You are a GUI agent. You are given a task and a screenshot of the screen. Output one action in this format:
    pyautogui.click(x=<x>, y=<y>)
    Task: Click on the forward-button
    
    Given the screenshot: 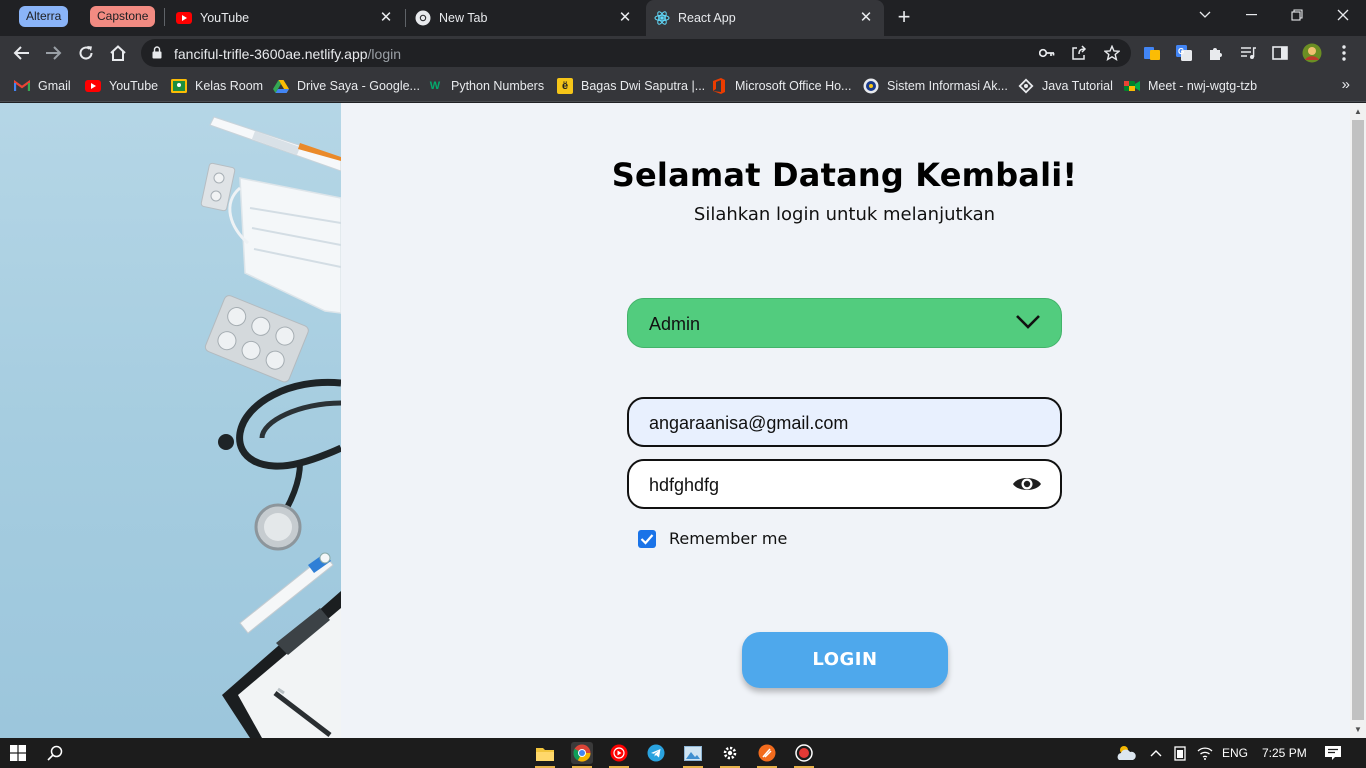 What is the action you would take?
    pyautogui.click(x=54, y=53)
    